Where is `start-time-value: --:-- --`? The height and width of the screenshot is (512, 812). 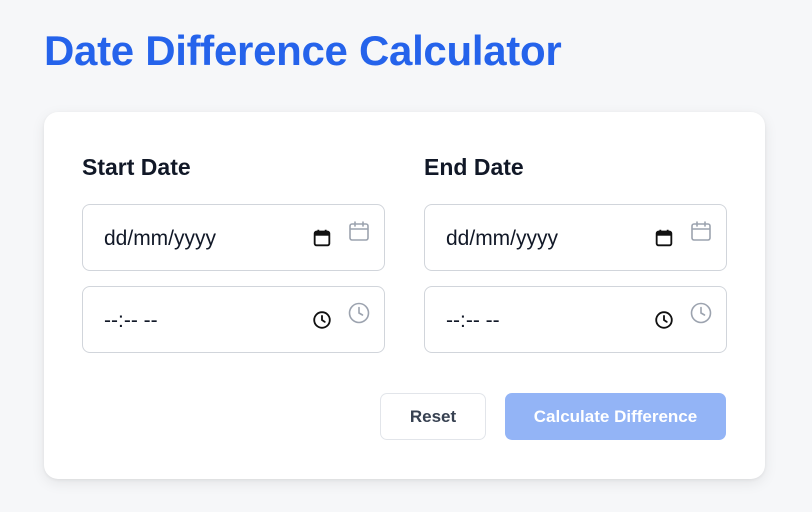 start-time-value: --:-- -- is located at coordinates (131, 320).